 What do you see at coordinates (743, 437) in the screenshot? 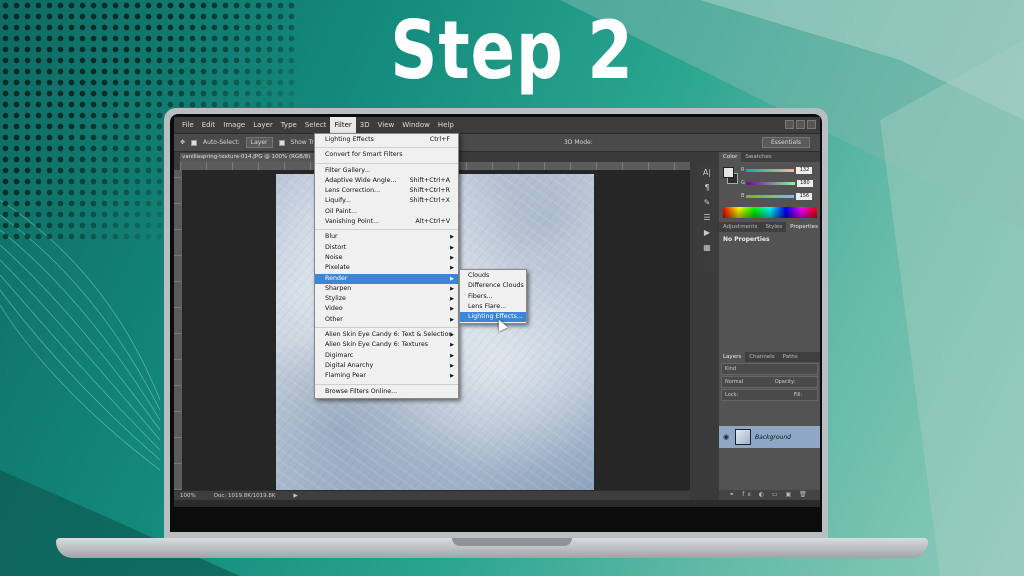
I see `layer-thumbnail` at bounding box center [743, 437].